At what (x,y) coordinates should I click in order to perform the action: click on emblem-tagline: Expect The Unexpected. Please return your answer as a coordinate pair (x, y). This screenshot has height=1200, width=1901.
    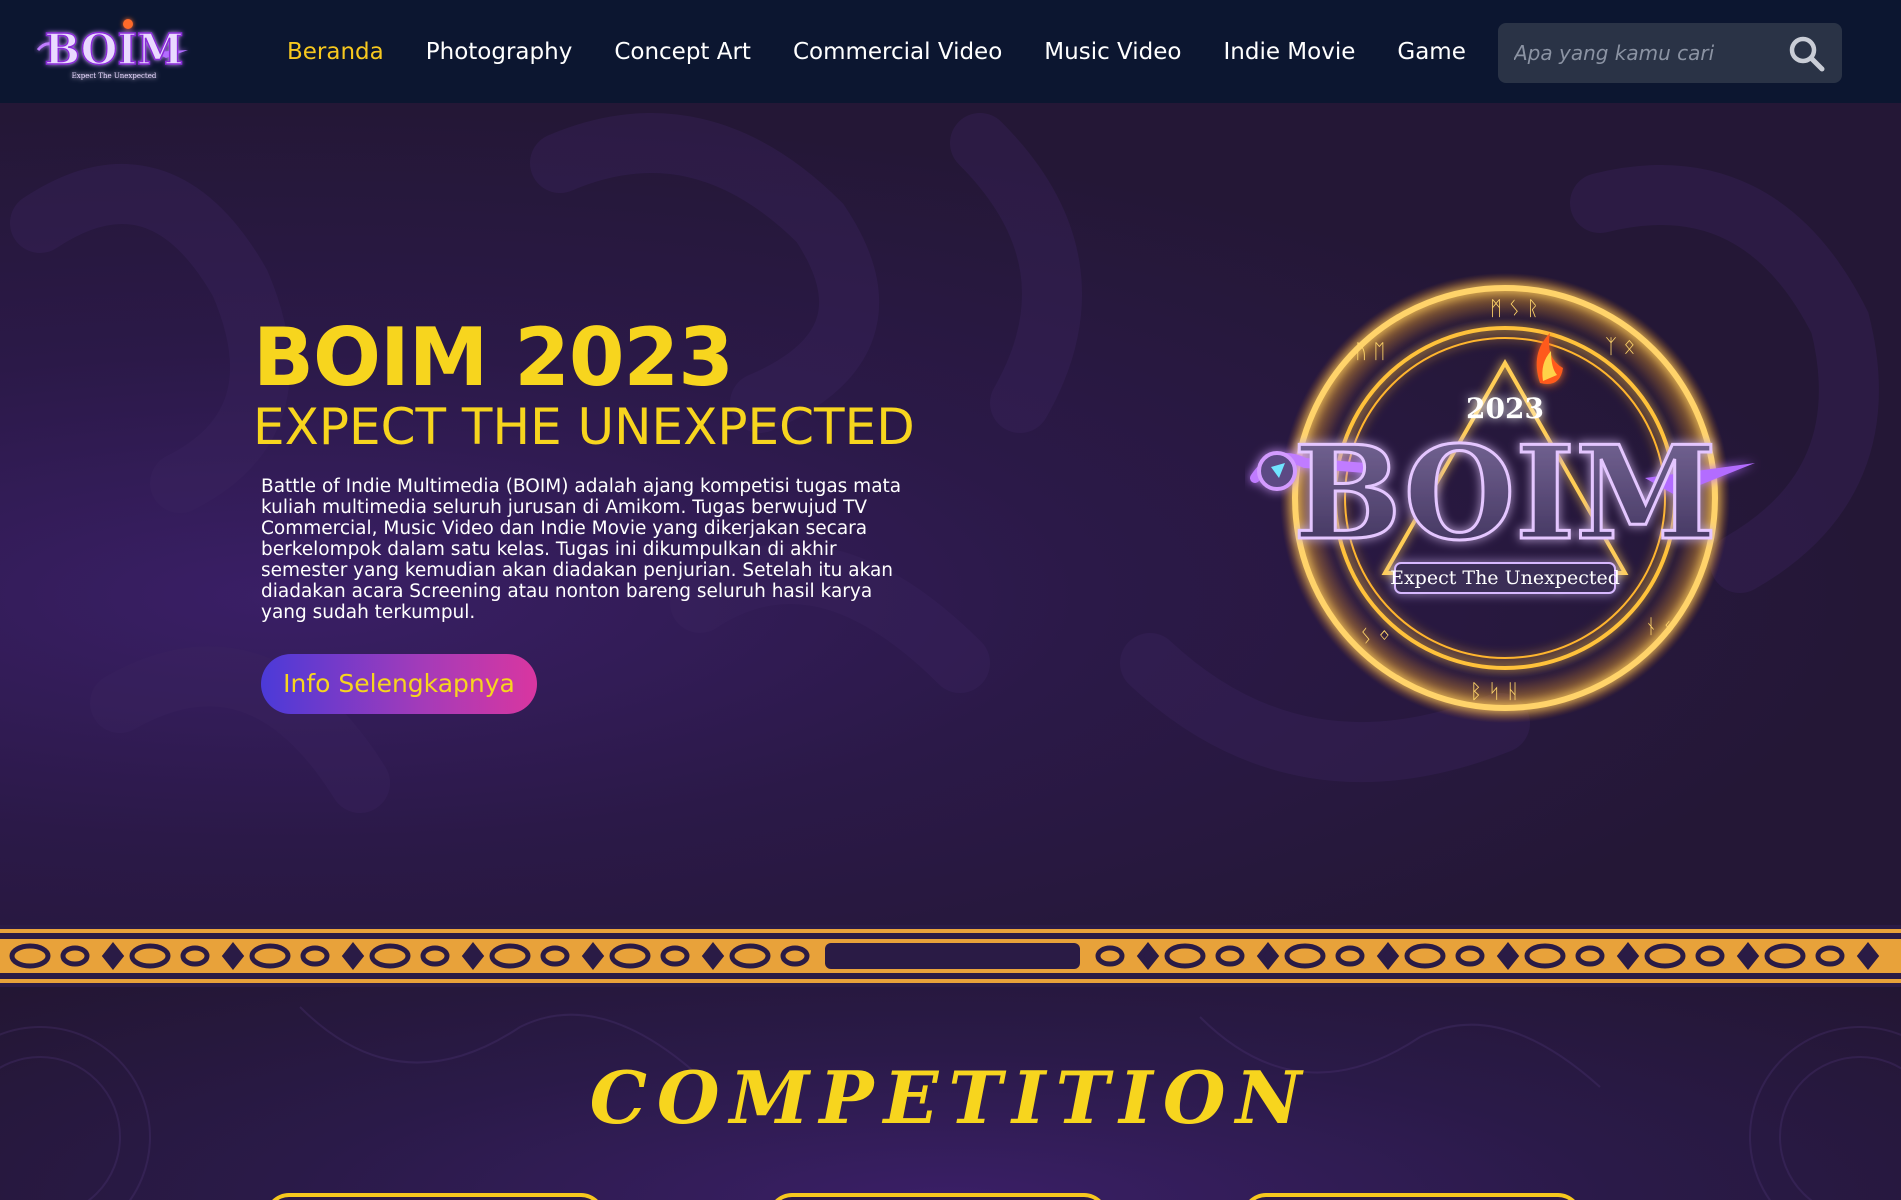
    Looking at the image, I should click on (1505, 578).